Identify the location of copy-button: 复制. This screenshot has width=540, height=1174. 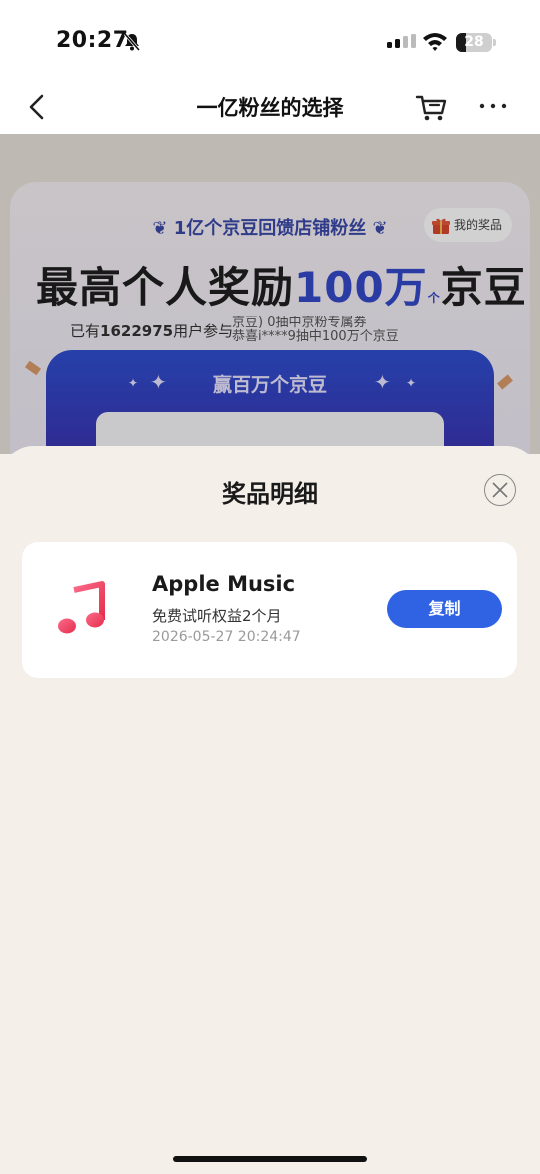
(444, 609).